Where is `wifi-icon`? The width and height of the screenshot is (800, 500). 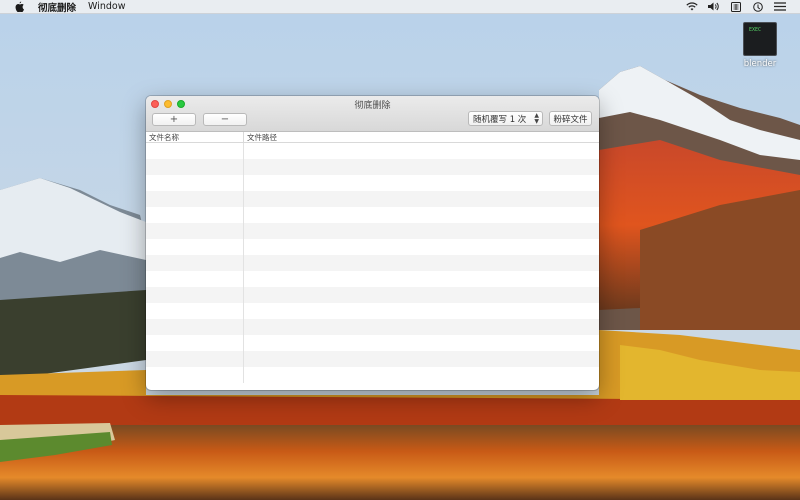 wifi-icon is located at coordinates (692, 7).